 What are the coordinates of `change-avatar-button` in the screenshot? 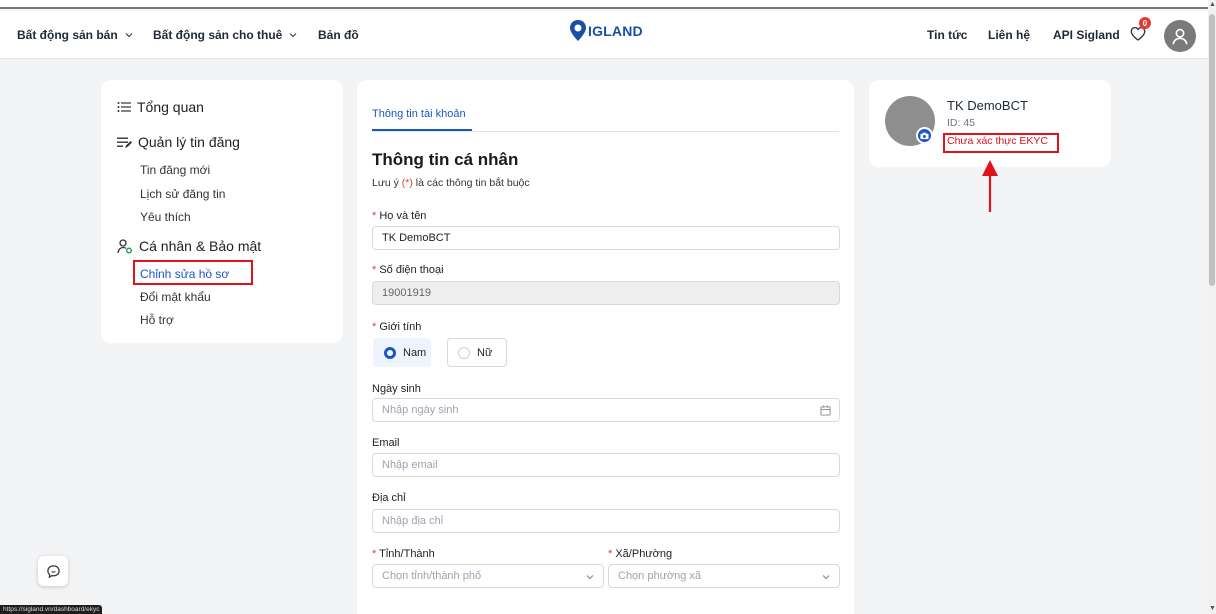 It's located at (924, 135).